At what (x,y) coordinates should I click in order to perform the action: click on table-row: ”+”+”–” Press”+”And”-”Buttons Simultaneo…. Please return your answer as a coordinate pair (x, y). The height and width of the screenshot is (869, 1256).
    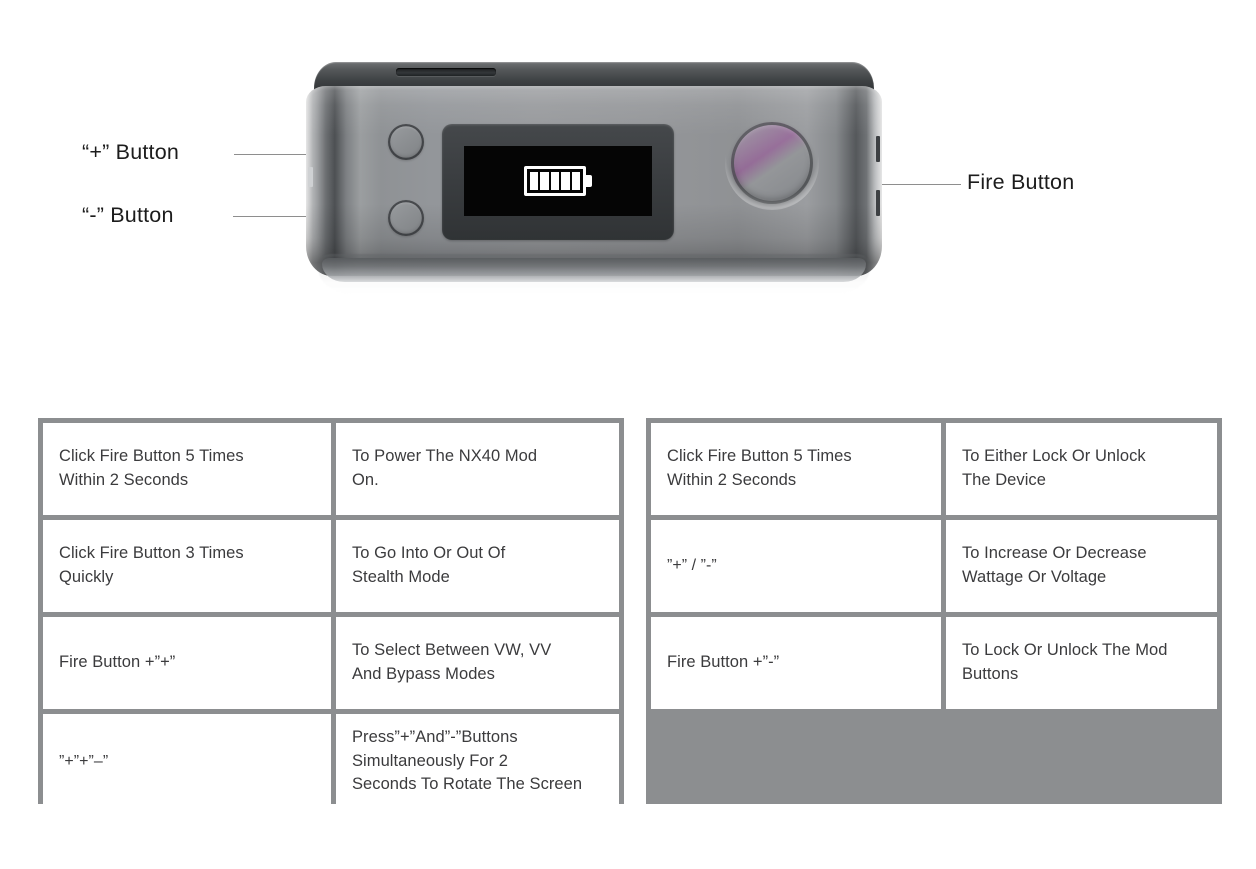
    Looking at the image, I should click on (331, 761).